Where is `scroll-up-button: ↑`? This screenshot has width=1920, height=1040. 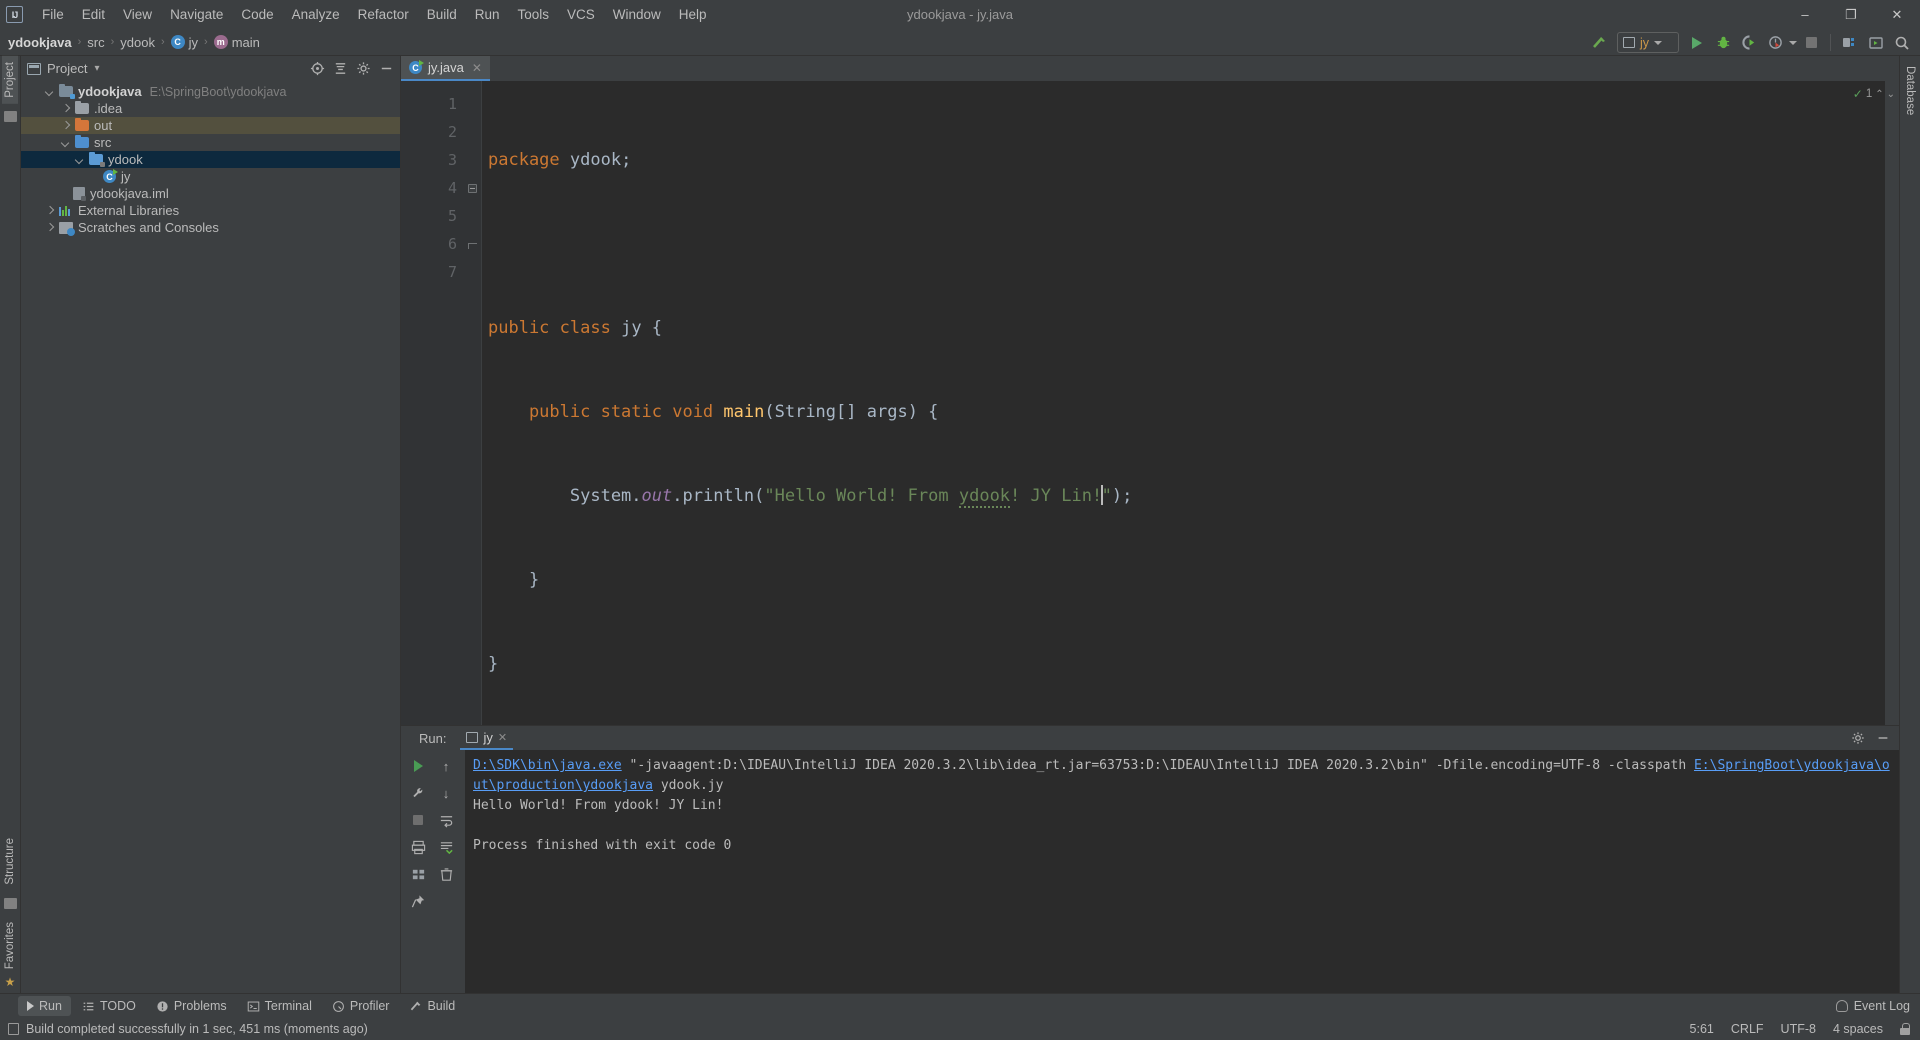
scroll-up-button: ↑ is located at coordinates (446, 766).